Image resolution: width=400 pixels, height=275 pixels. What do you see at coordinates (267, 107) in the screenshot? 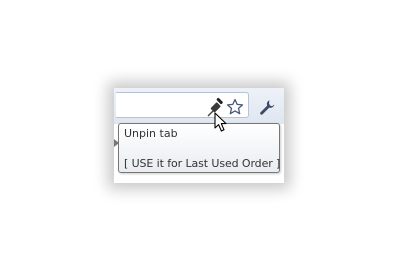
I see `wrench-icon` at bounding box center [267, 107].